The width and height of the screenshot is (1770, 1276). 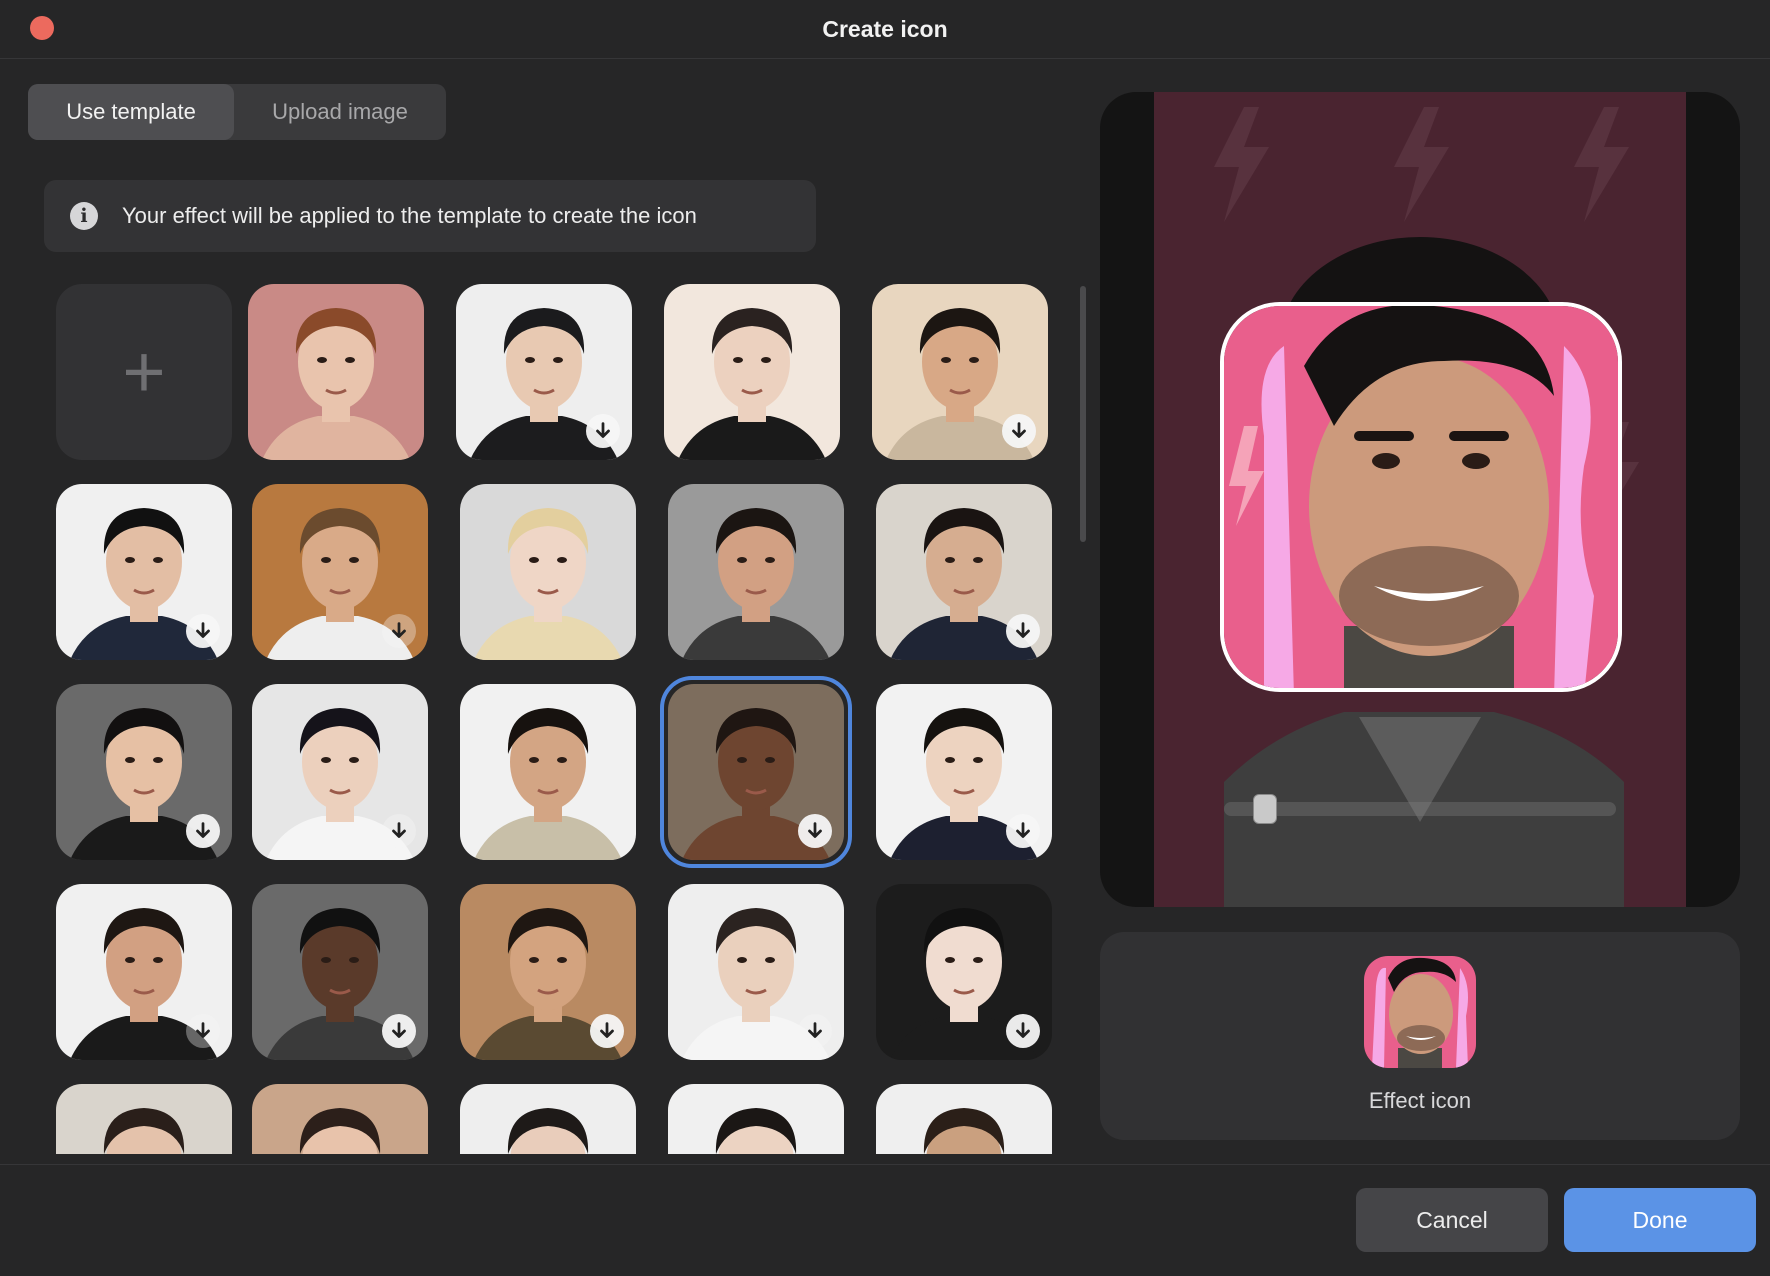 I want to click on plus-icon: +, so click(x=144, y=371).